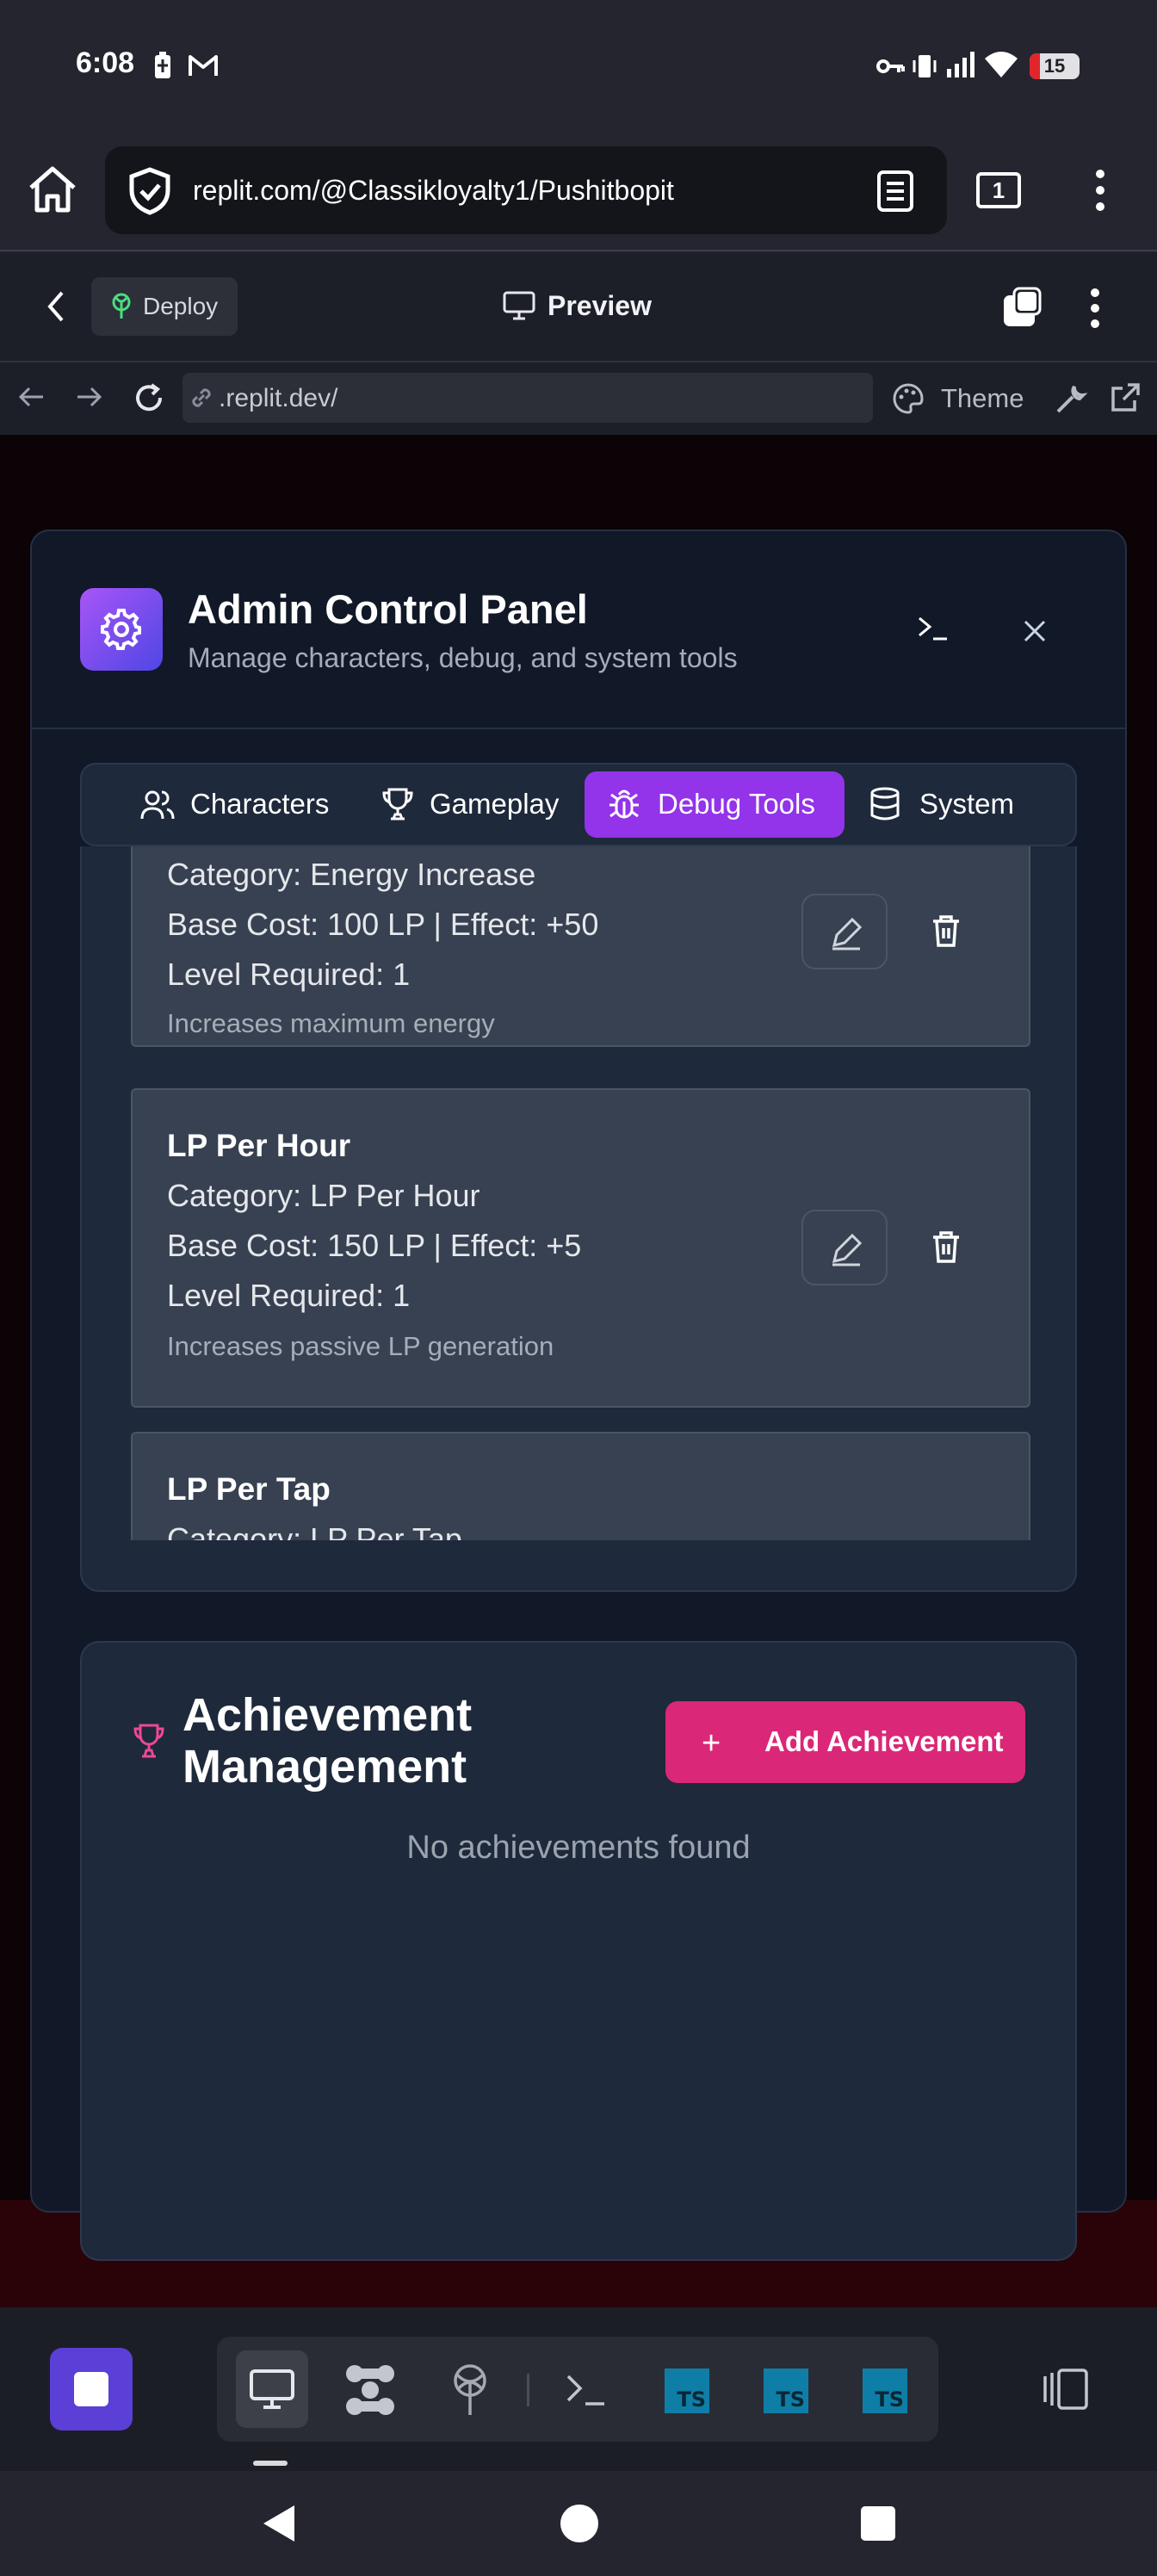 Image resolution: width=1157 pixels, height=2576 pixels. What do you see at coordinates (908, 399) in the screenshot?
I see `palette-icon` at bounding box center [908, 399].